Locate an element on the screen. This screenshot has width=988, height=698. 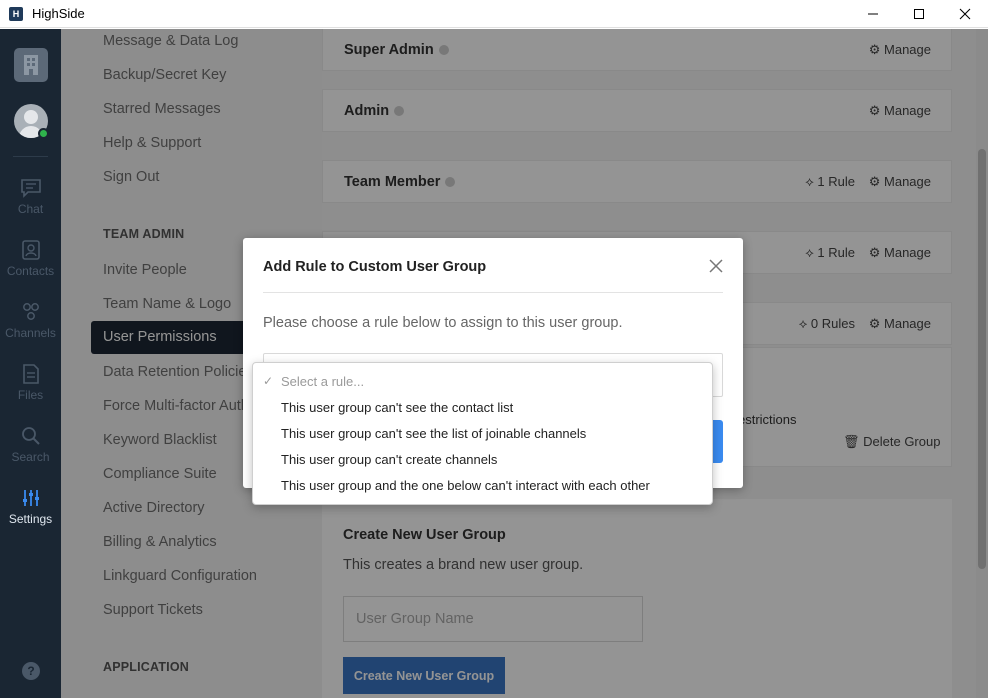
organization-switcher is located at coordinates (31, 65).